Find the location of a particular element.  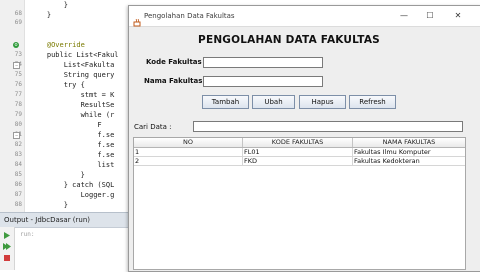

table-row: 2 FKD Fakultas Kedokteran is located at coordinates (299, 161).